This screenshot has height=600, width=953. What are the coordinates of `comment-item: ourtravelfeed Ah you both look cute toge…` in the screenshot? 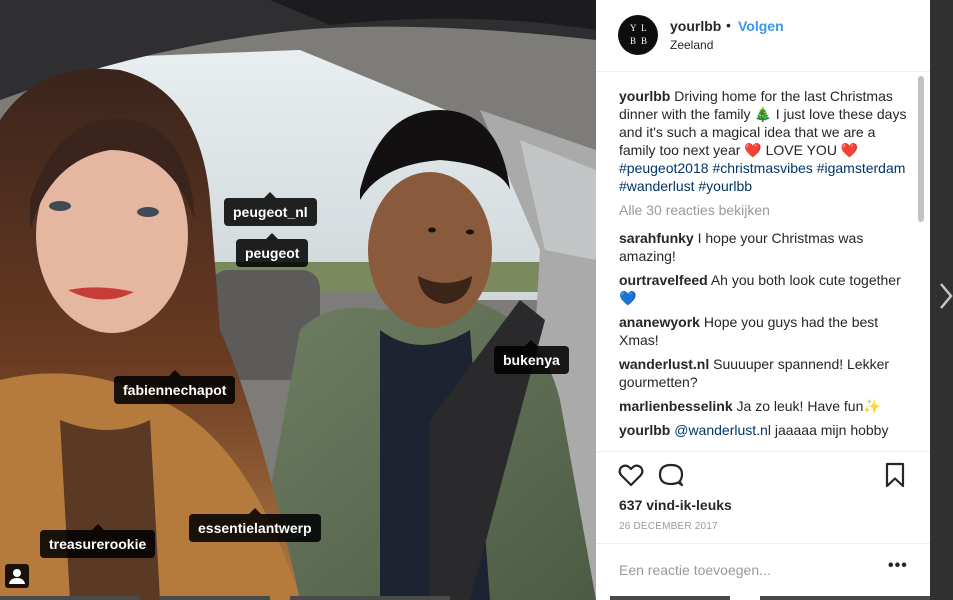 It's located at (764, 289).